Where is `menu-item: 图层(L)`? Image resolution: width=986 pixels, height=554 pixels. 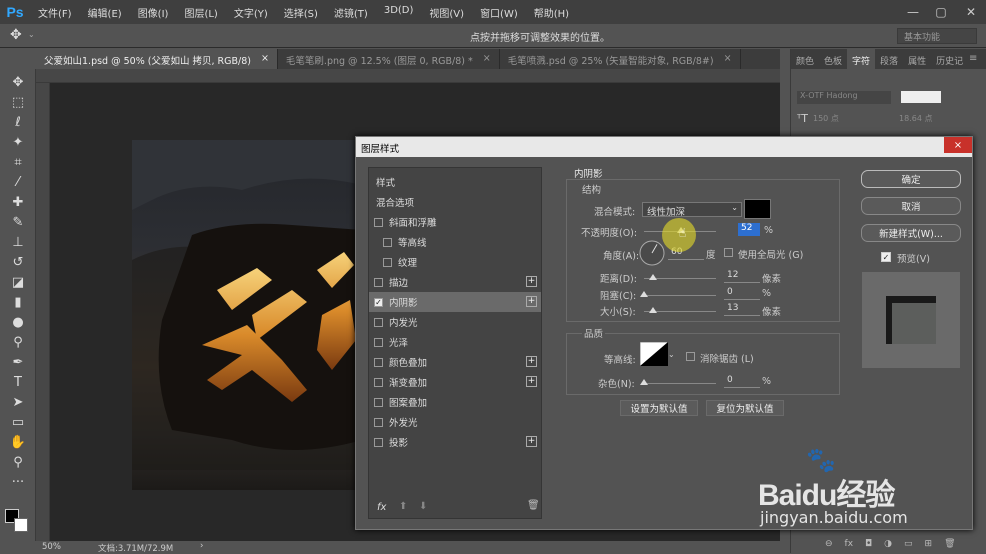
menu-item: 图层(L) is located at coordinates (200, 12).